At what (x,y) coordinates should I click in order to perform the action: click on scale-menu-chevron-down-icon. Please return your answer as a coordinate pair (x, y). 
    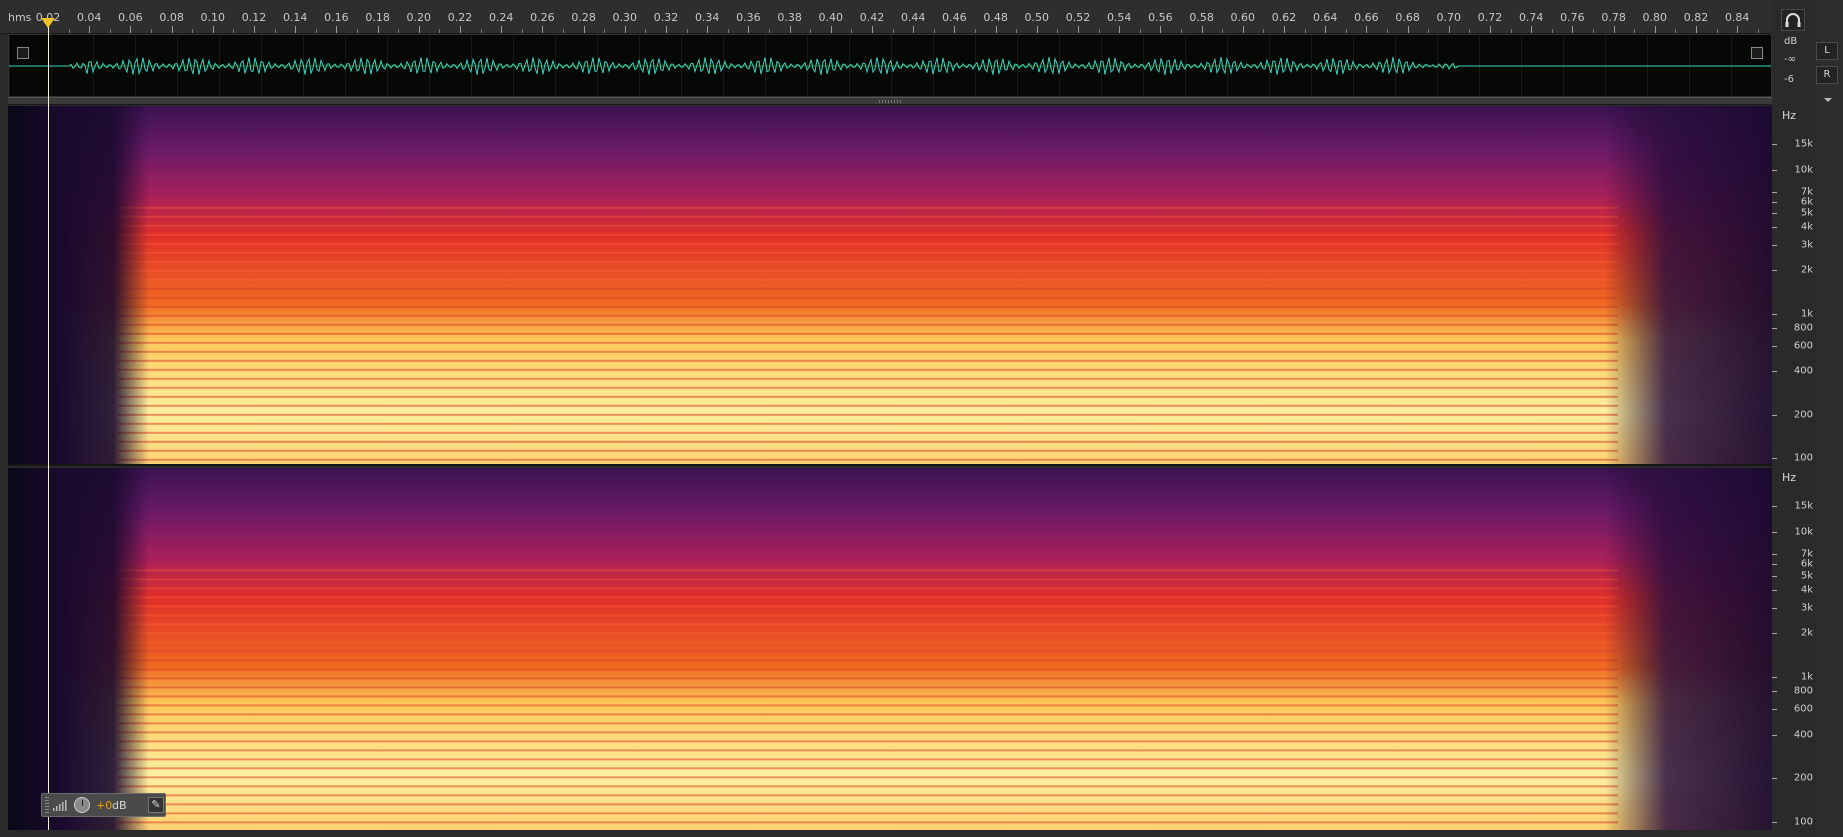
    Looking at the image, I should click on (1828, 100).